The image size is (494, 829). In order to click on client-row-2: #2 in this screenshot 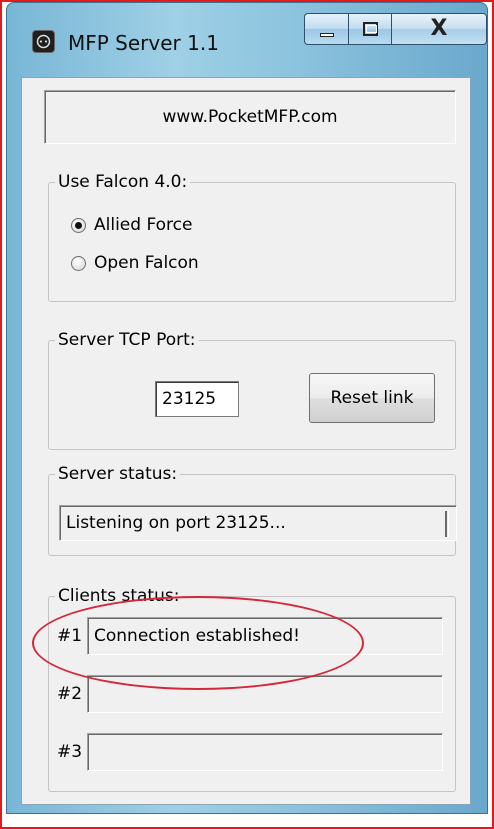, I will do `click(250, 694)`.